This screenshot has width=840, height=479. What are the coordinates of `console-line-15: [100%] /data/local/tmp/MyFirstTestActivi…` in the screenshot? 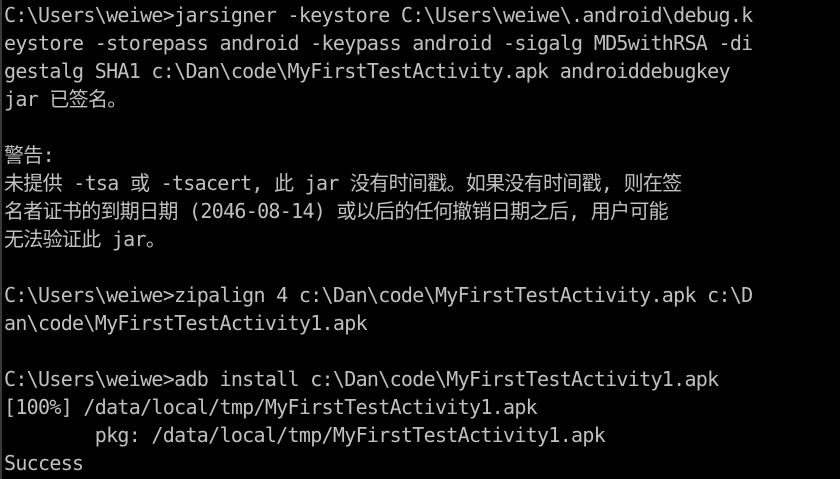 It's located at (271, 407).